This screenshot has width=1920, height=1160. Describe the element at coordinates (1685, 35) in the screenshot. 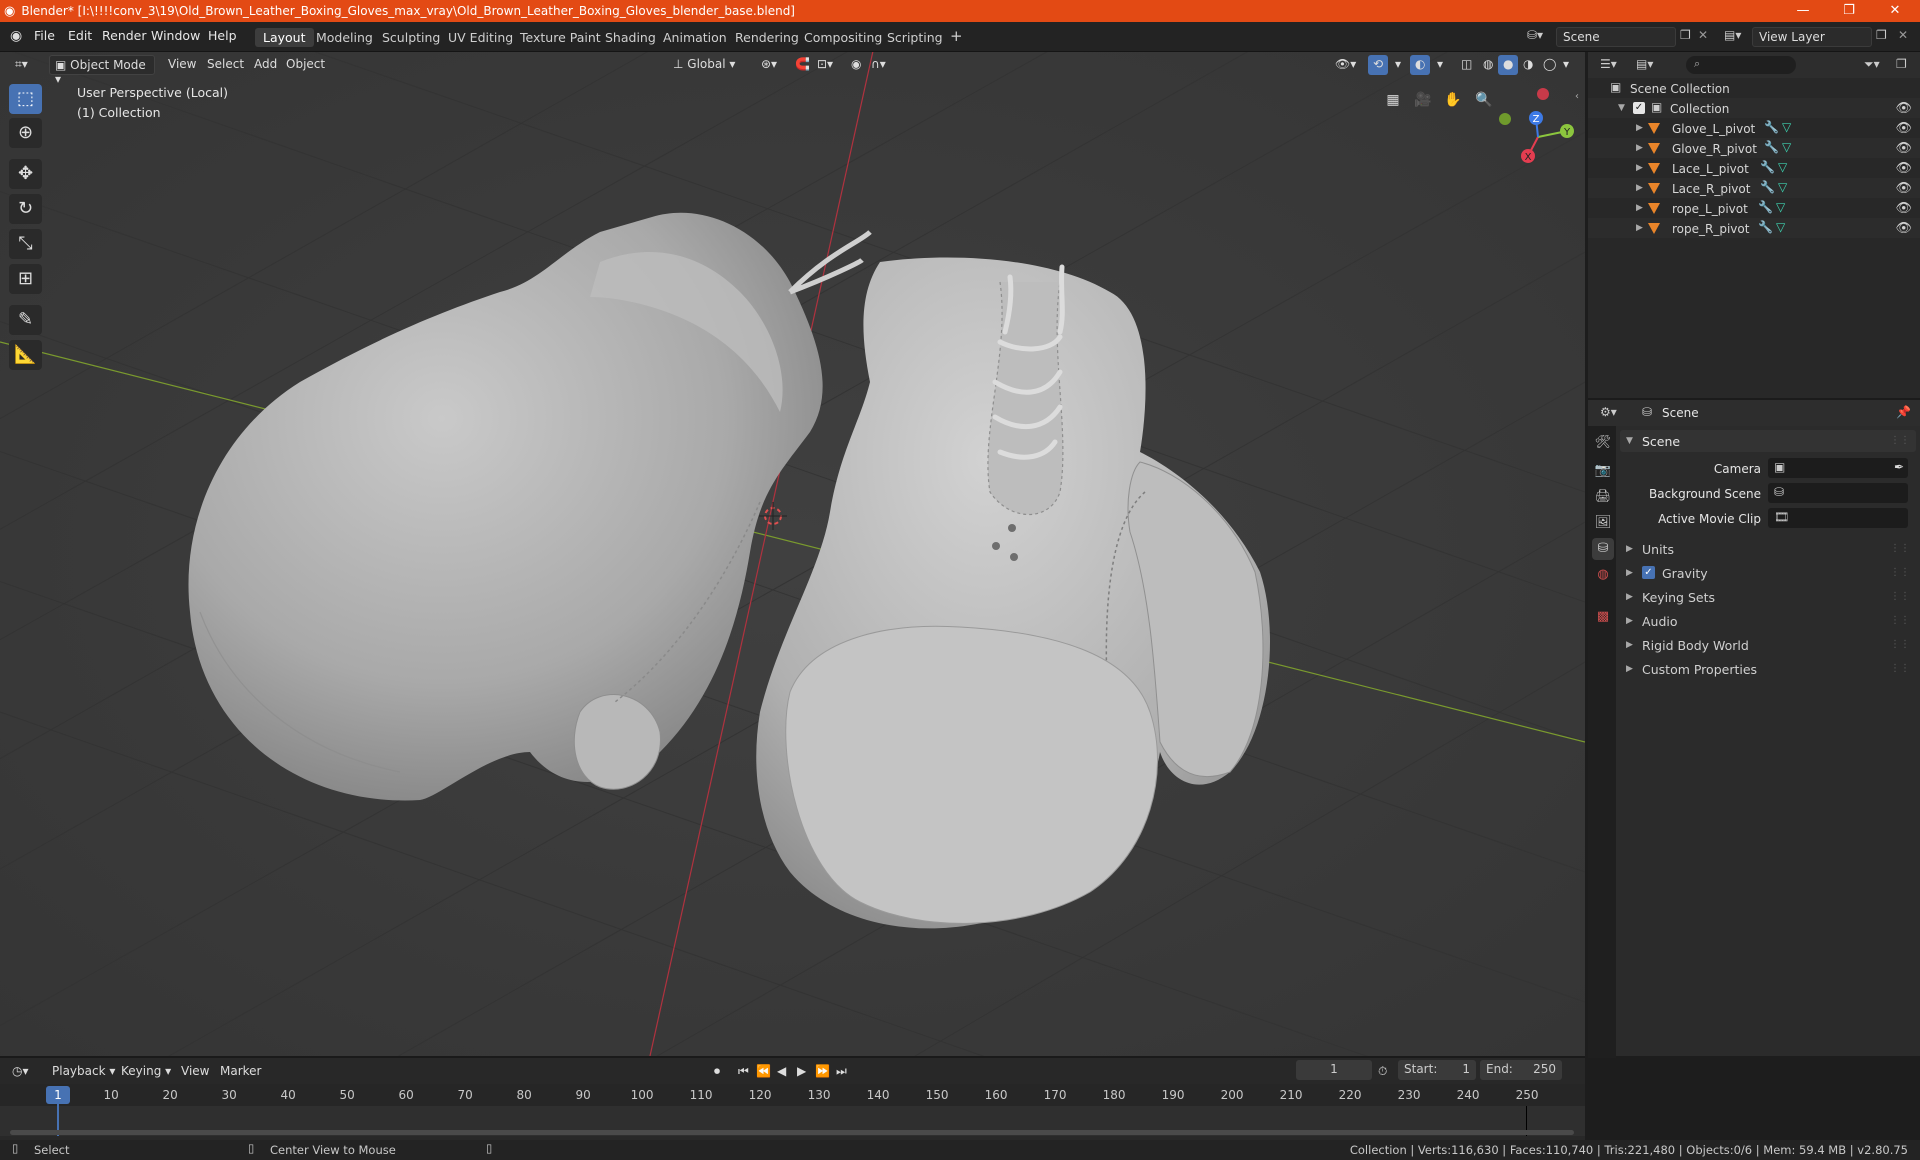

I see `new-scene-icon: ❐` at that location.